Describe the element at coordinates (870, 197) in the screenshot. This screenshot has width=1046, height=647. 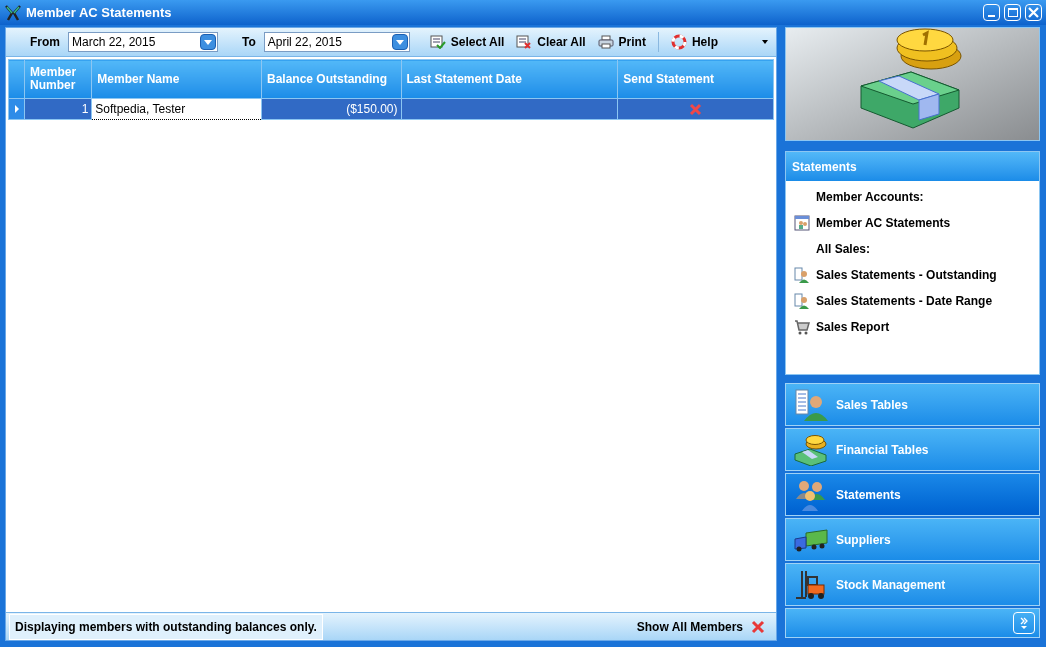
I see `panel-heading: Member Accounts:` at that location.